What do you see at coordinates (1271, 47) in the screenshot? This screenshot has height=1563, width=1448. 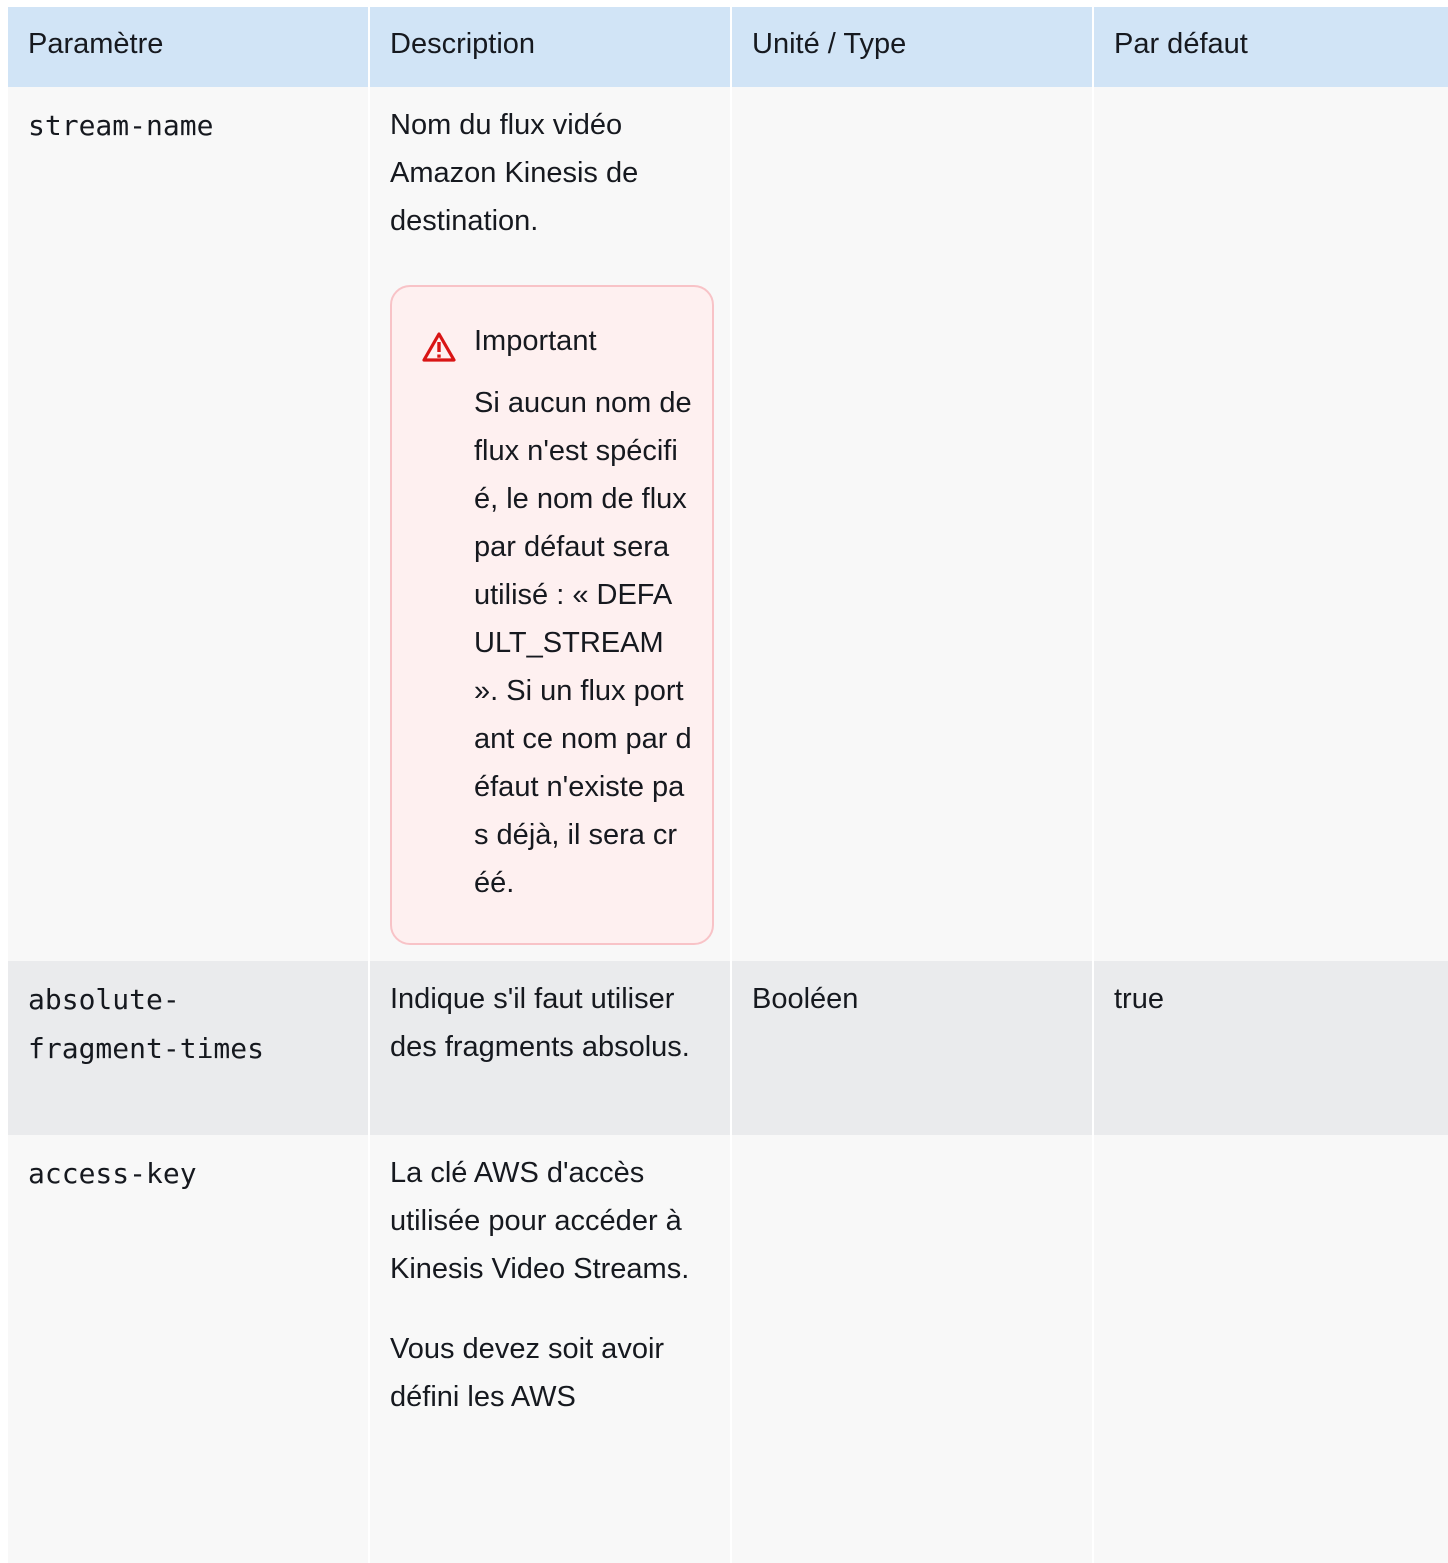 I see `column-header-default: Par défaut` at bounding box center [1271, 47].